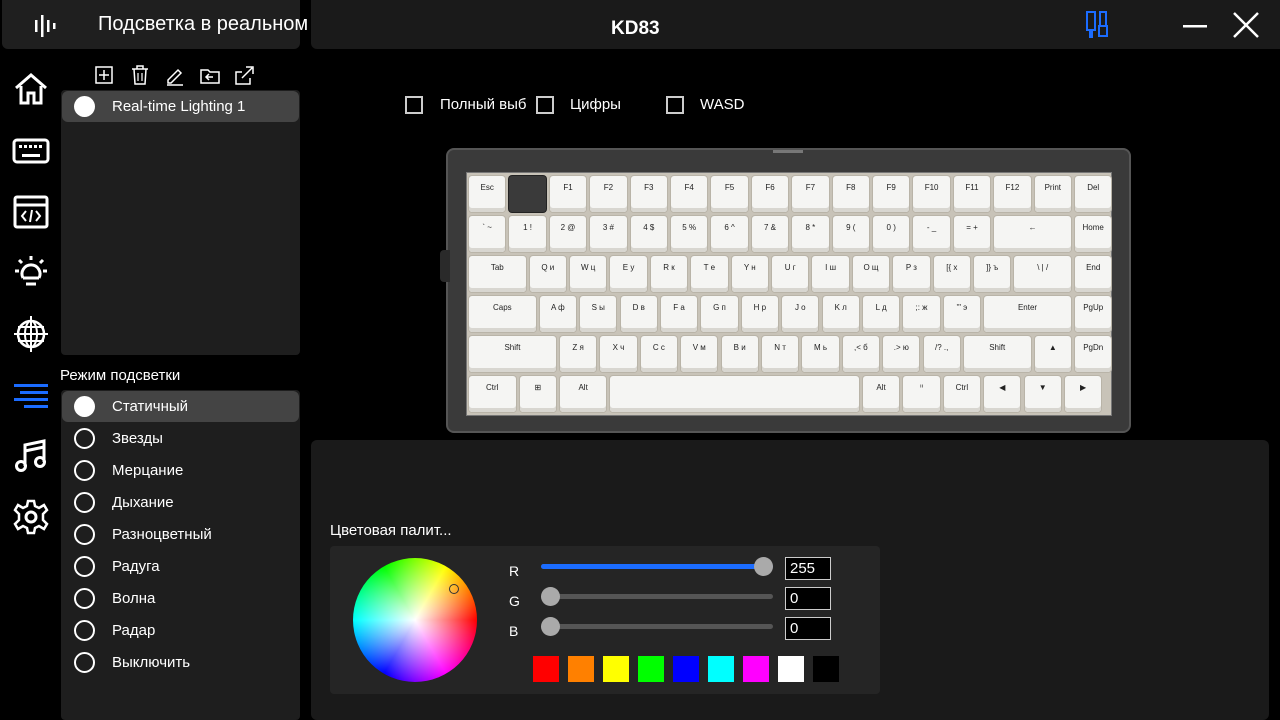 The height and width of the screenshot is (720, 1280). What do you see at coordinates (850, 194) in the screenshot?
I see `key: F8` at bounding box center [850, 194].